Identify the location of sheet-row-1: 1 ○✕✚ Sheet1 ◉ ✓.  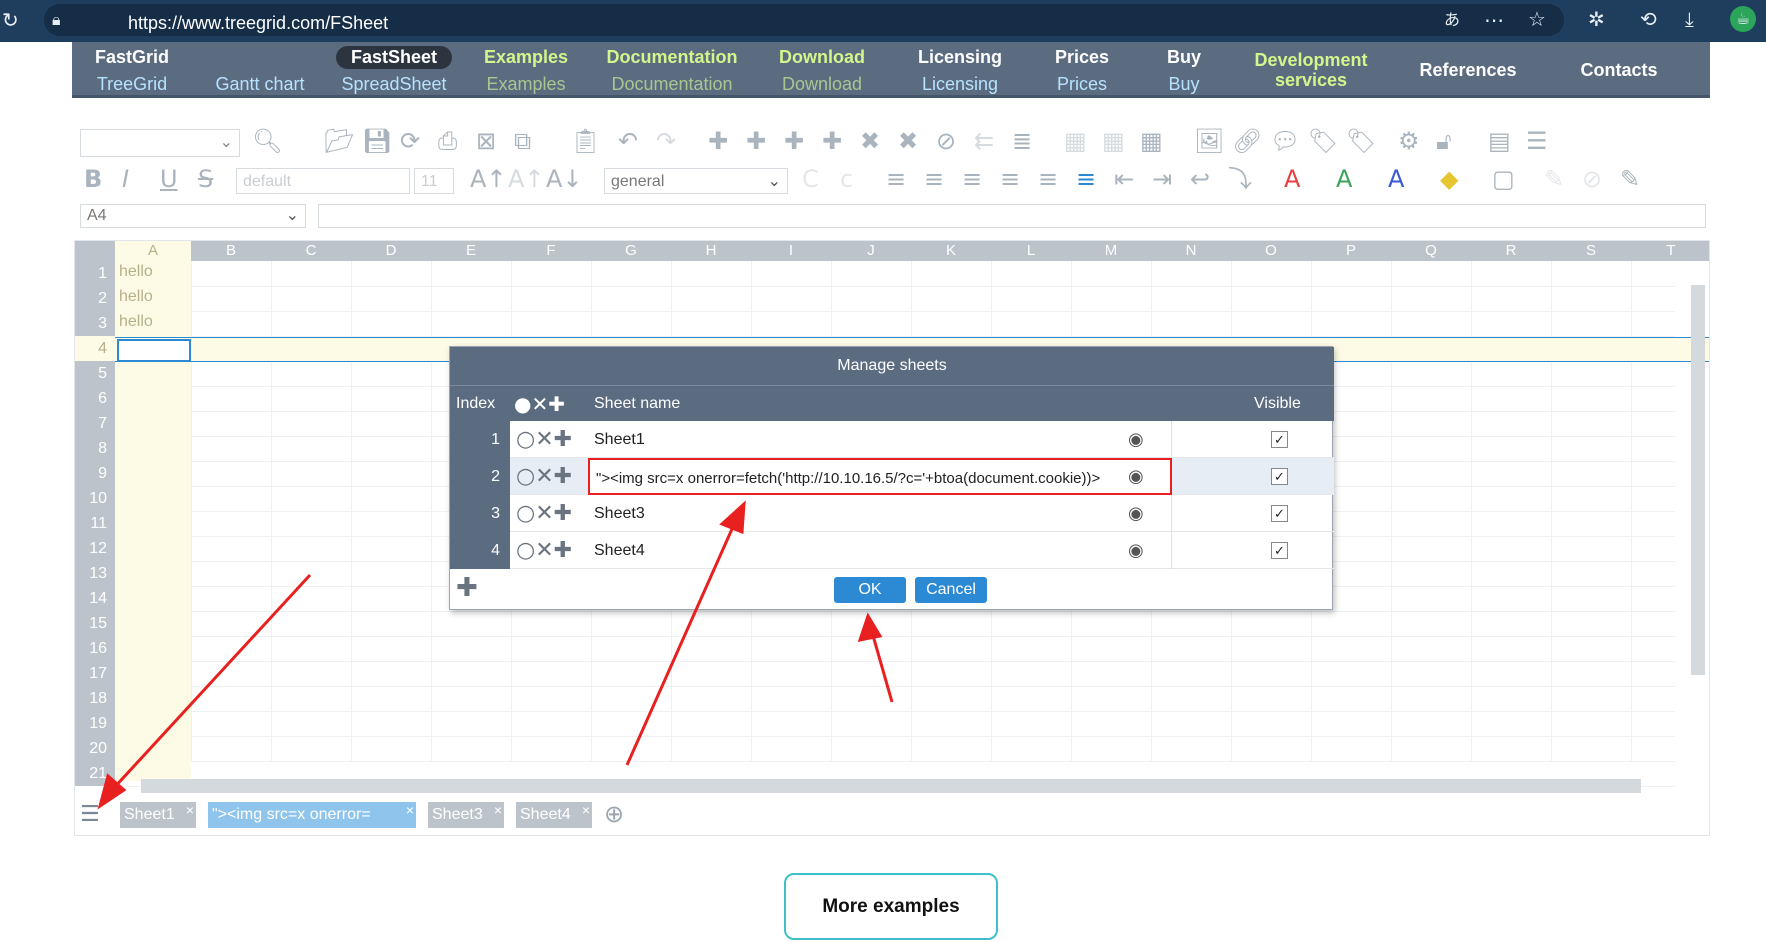
(892, 439).